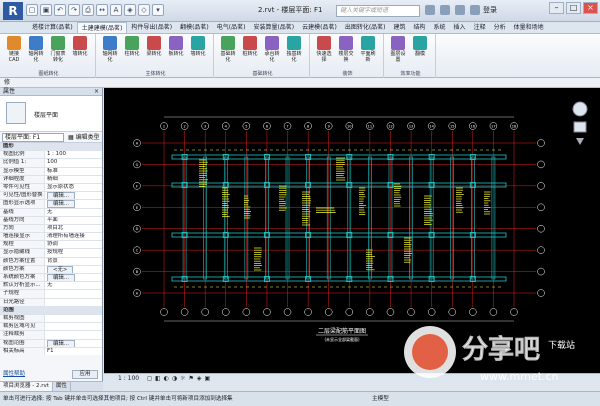 The image size is (600, 406). What do you see at coordinates (73, 351) in the screenshot?
I see `property-value: F1` at bounding box center [73, 351].